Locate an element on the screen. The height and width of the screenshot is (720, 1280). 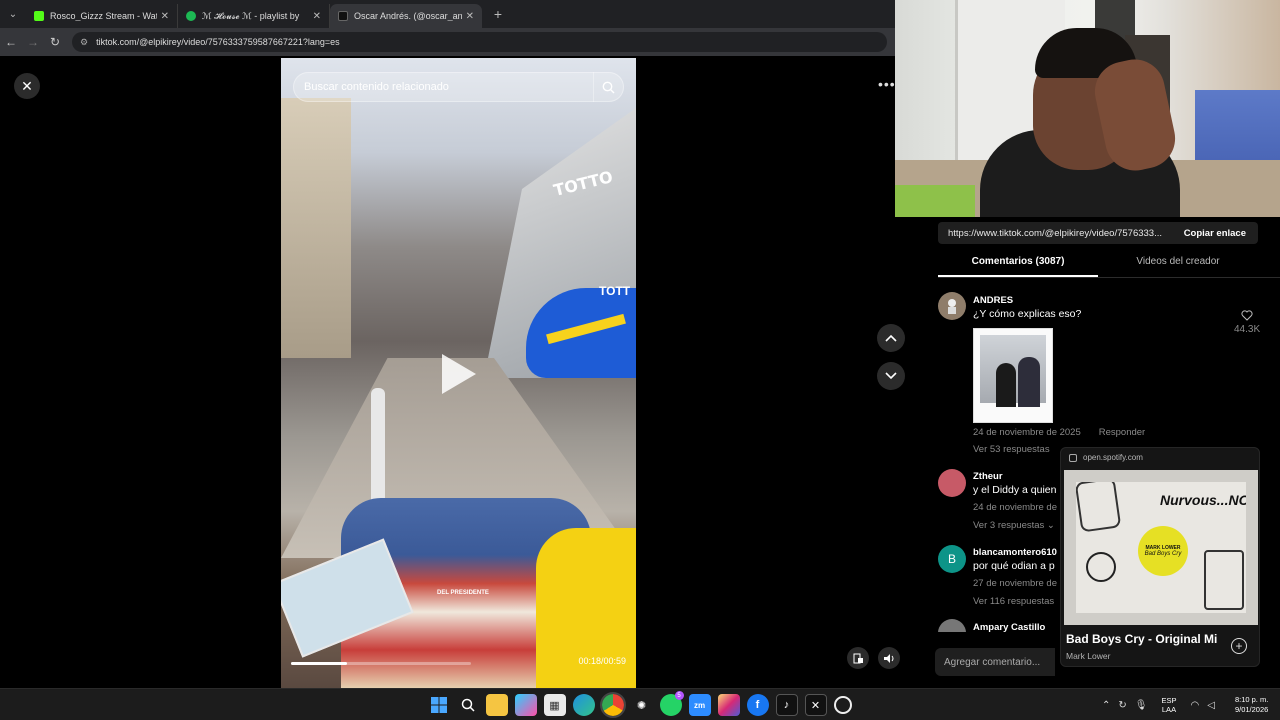
comment-meta: 24 de noviembre de 2025 Responder is located at coordinates (1059, 432).